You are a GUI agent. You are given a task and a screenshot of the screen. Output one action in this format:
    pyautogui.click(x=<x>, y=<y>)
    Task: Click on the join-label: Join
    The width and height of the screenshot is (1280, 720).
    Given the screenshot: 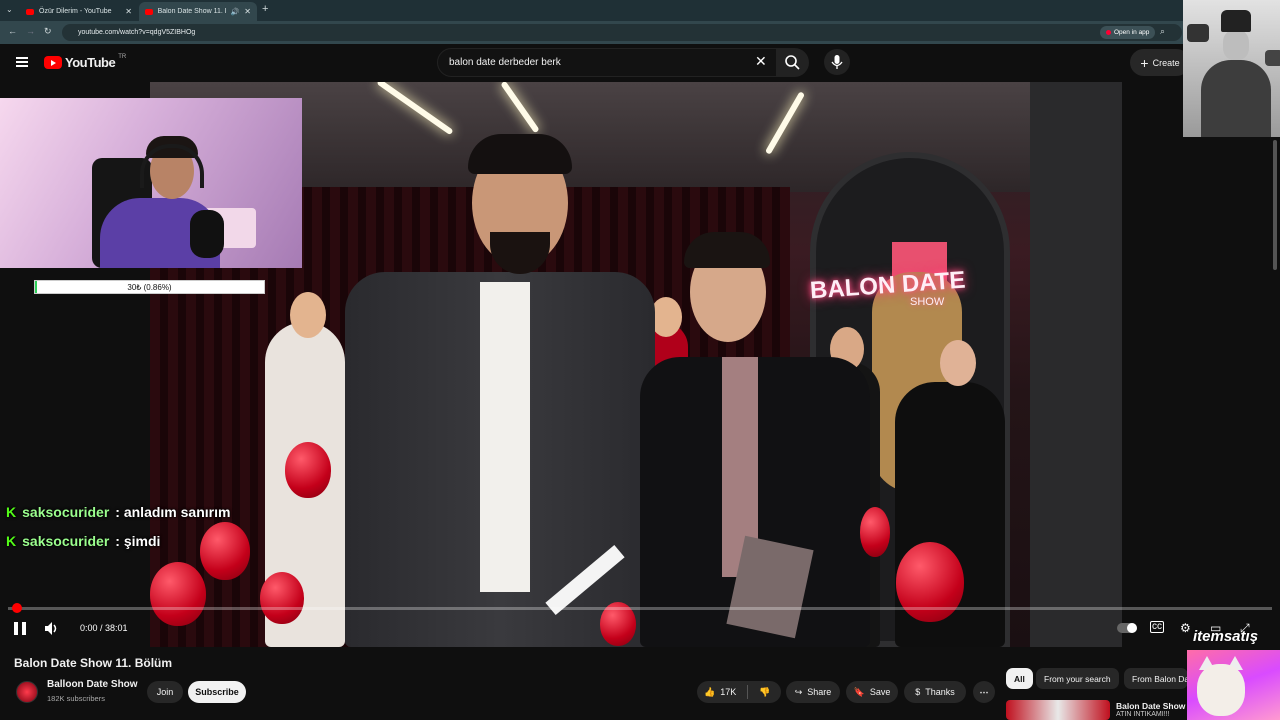 What is the action you would take?
    pyautogui.click(x=165, y=692)
    